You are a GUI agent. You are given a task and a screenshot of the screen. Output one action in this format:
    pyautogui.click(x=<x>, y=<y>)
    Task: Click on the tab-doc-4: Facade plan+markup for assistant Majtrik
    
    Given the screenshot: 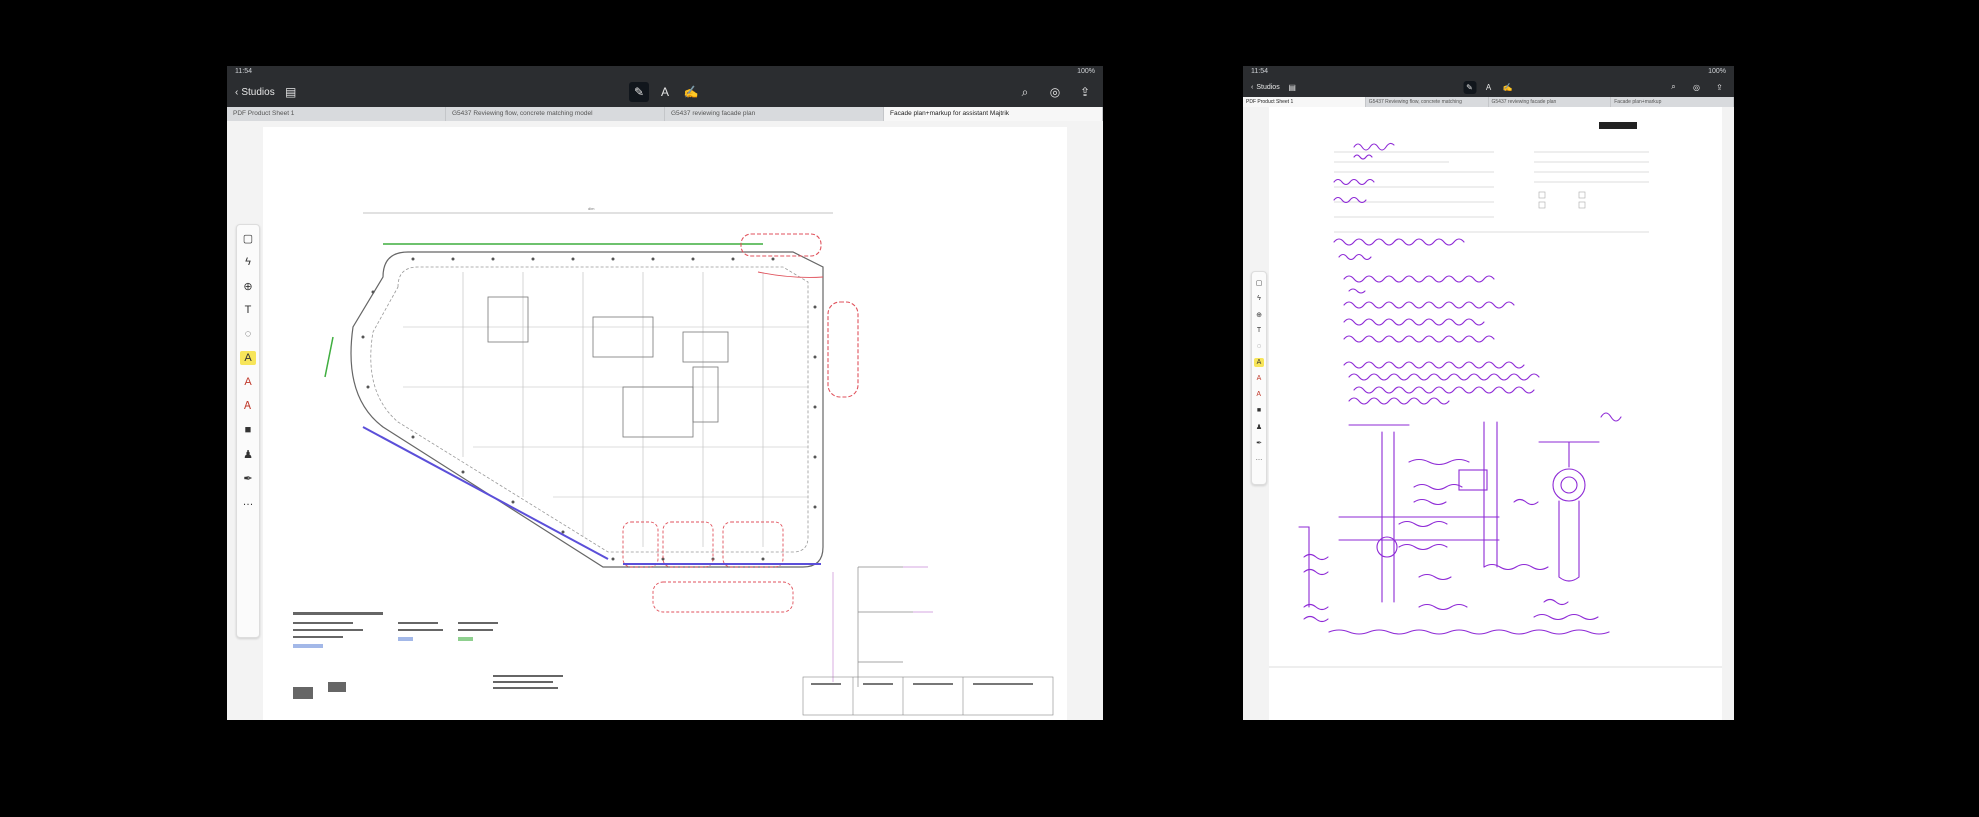 What is the action you would take?
    pyautogui.click(x=993, y=114)
    